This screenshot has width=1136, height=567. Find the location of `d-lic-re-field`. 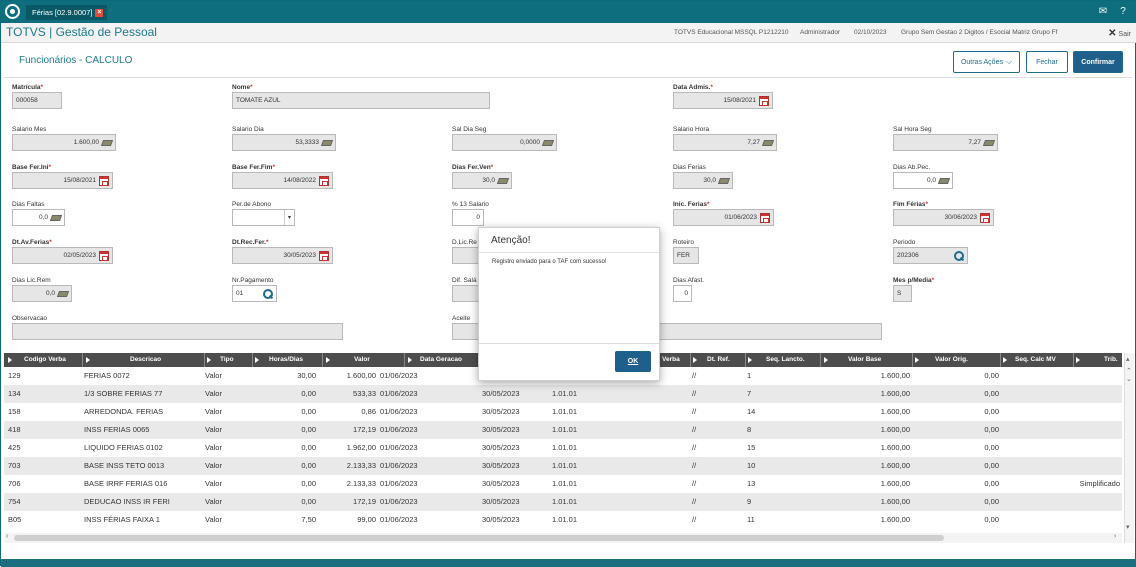

d-lic-re-field is located at coordinates (466, 255).